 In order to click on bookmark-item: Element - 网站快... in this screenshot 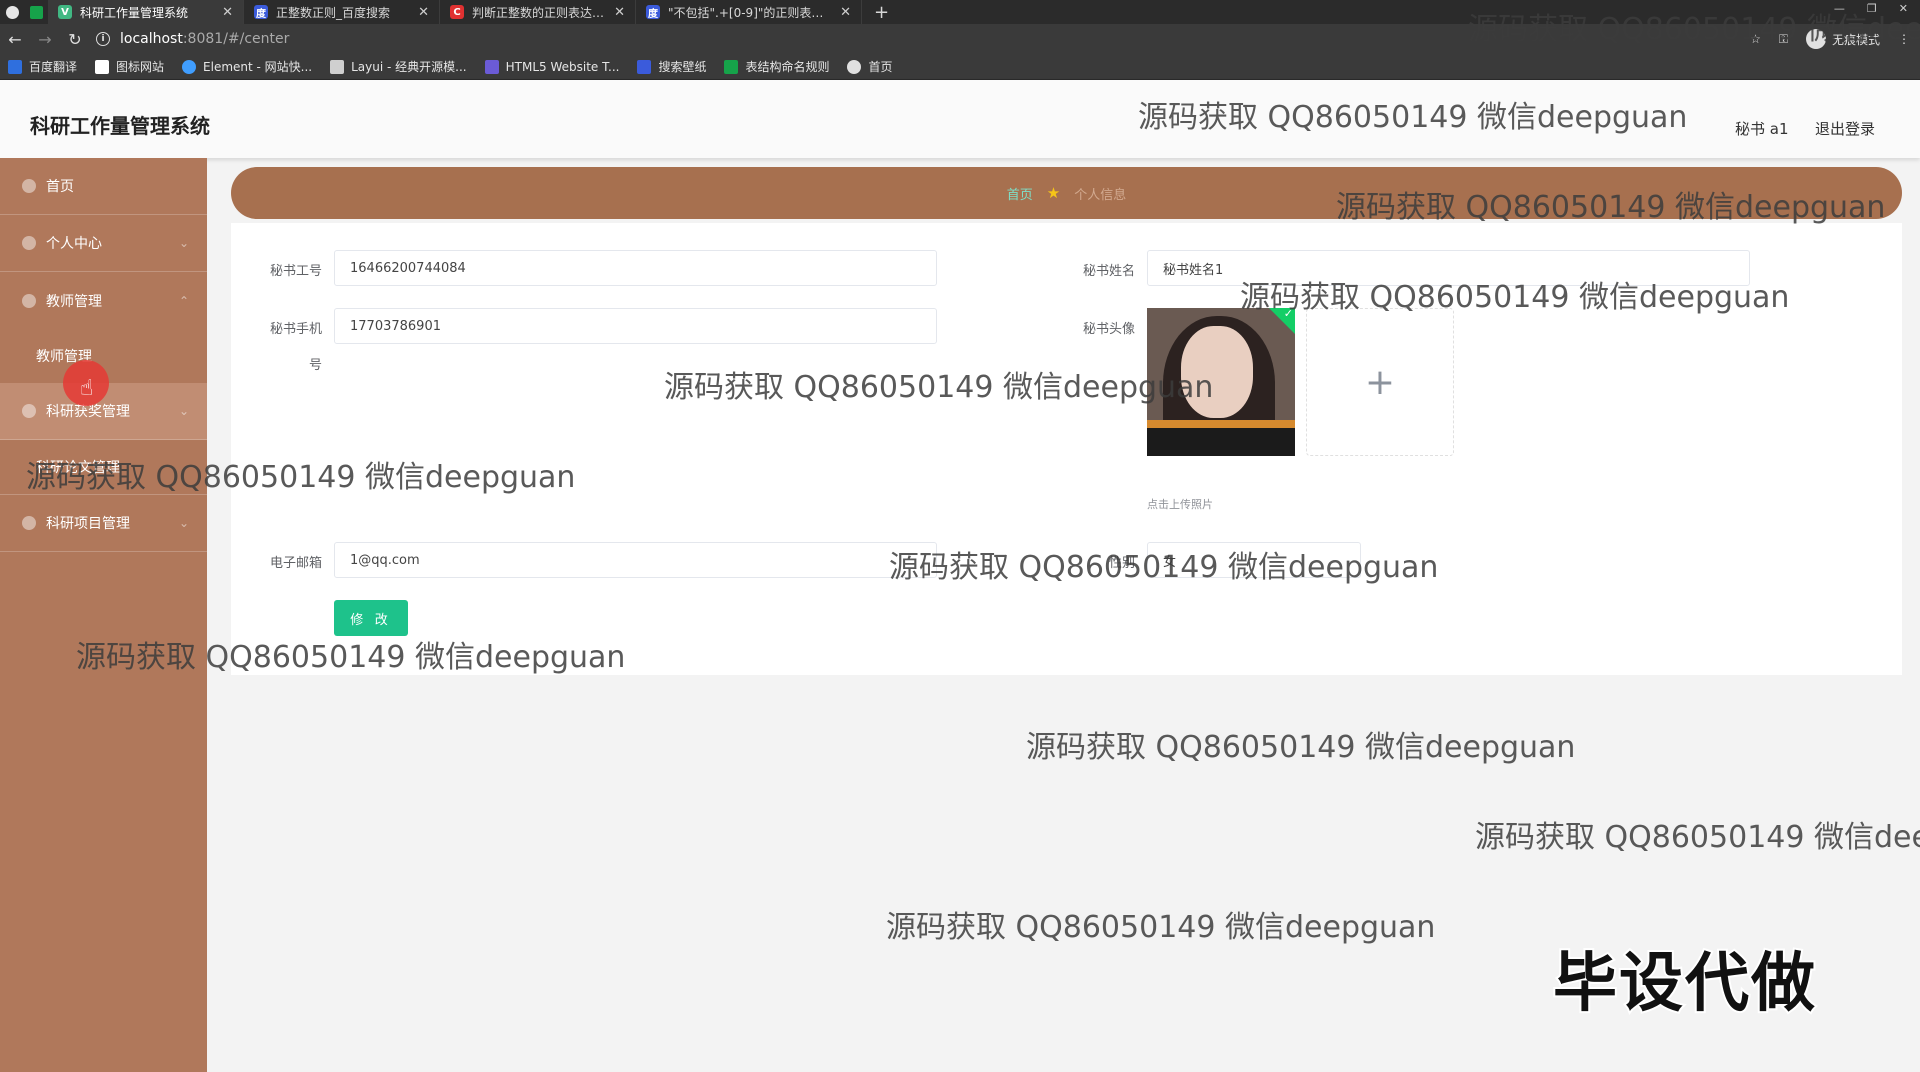, I will do `click(247, 66)`.